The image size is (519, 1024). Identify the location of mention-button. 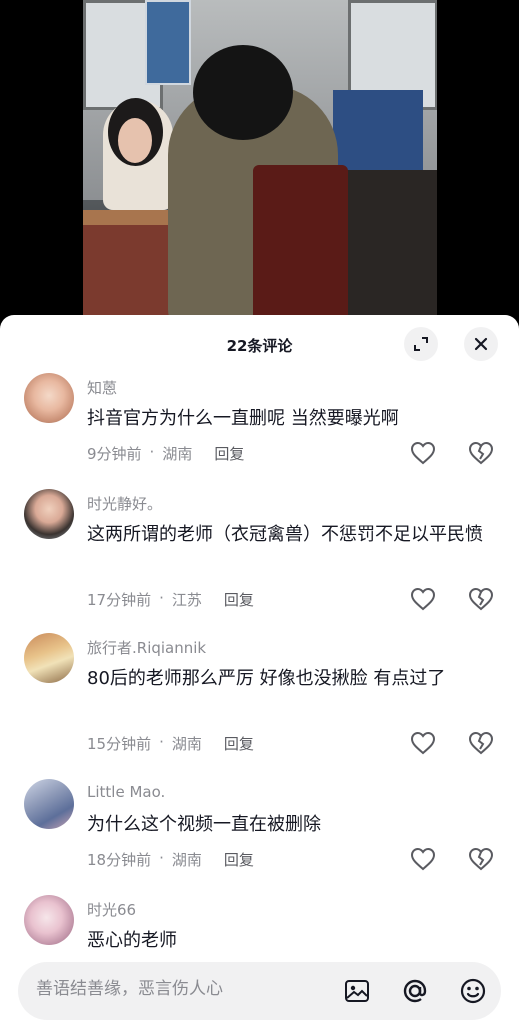
(415, 991).